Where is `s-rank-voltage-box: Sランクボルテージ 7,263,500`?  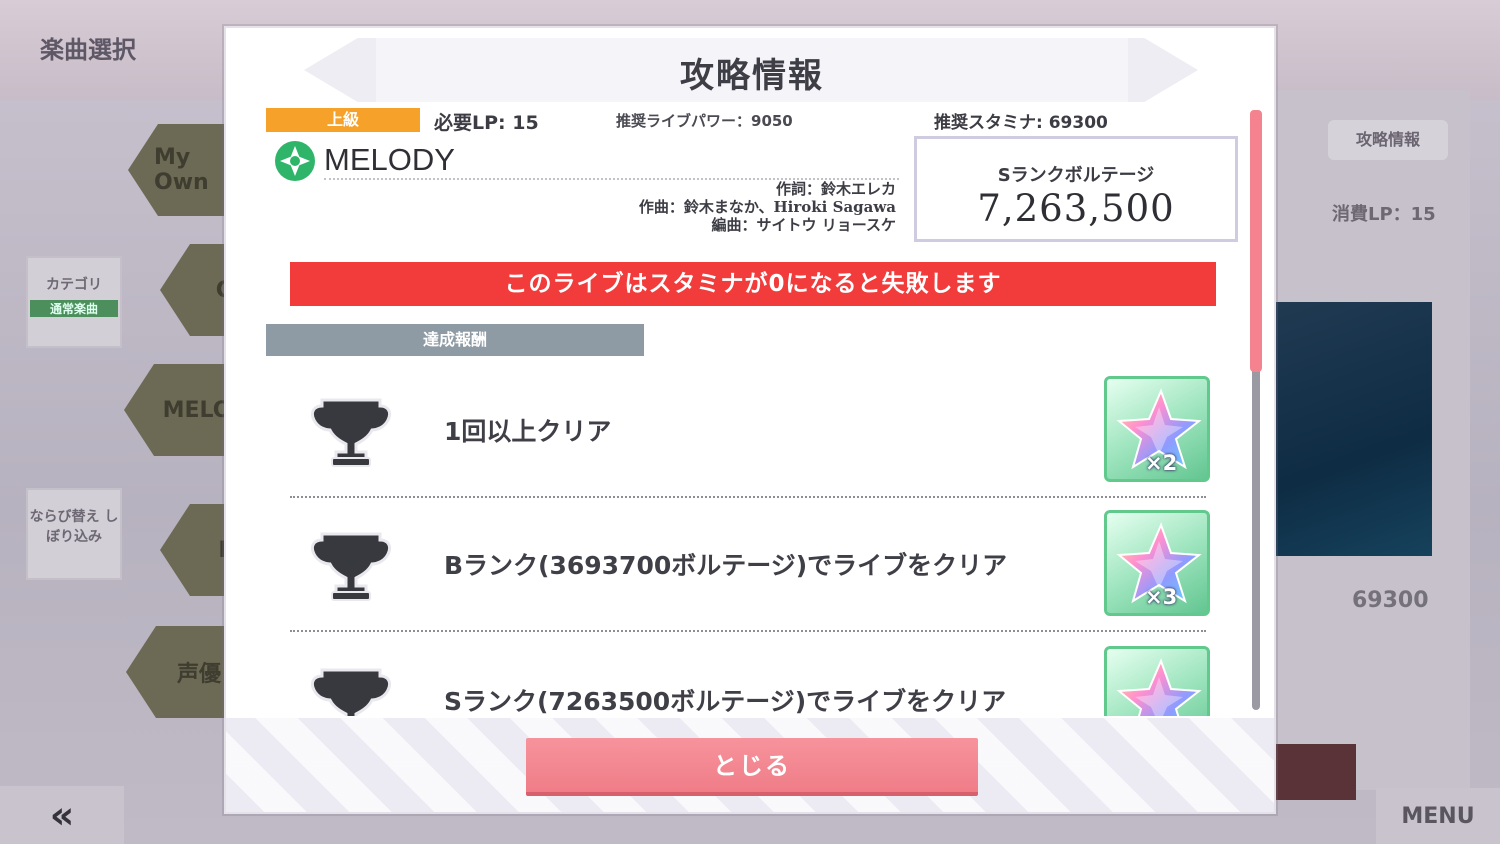
s-rank-voltage-box: Sランクボルテージ 7,263,500 is located at coordinates (1076, 189).